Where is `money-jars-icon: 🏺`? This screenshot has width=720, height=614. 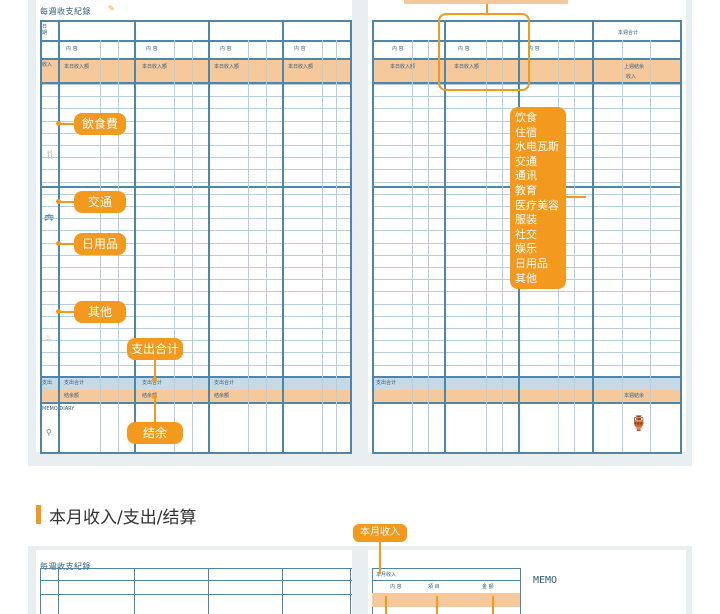
money-jars-icon: 🏺 is located at coordinates (639, 424).